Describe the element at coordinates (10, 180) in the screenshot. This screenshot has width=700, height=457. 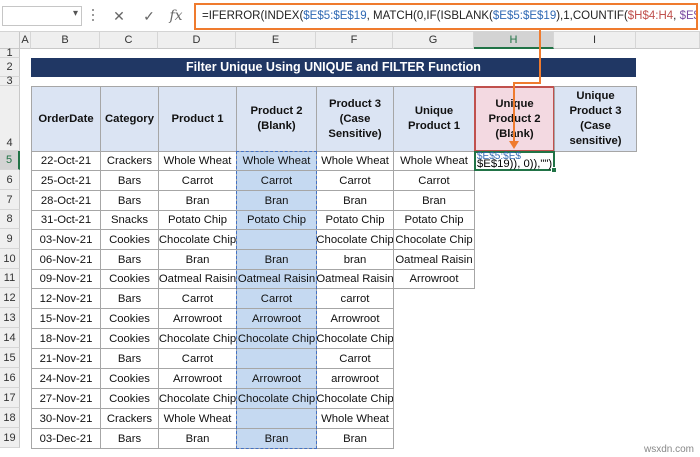
I see `row-header-6: 6` at that location.